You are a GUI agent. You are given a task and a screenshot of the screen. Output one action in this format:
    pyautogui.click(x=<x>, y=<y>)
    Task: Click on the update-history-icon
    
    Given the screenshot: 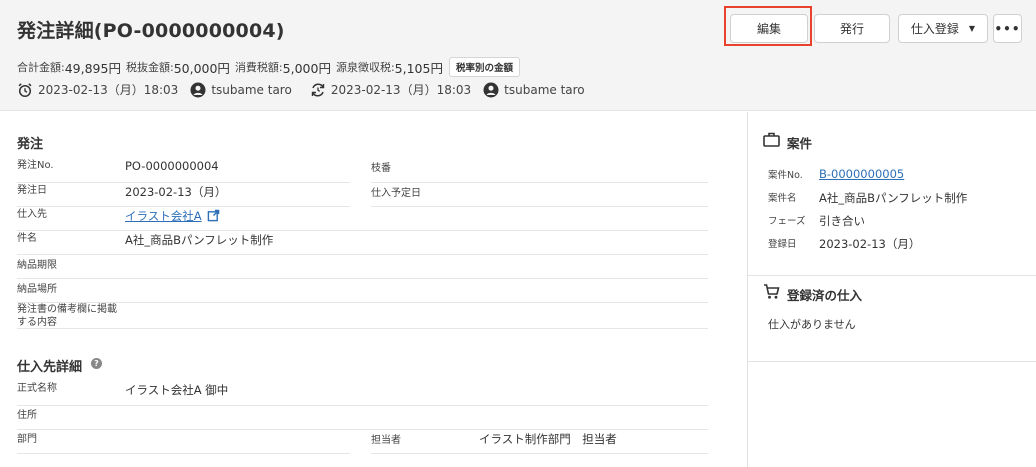 What is the action you would take?
    pyautogui.click(x=318, y=89)
    